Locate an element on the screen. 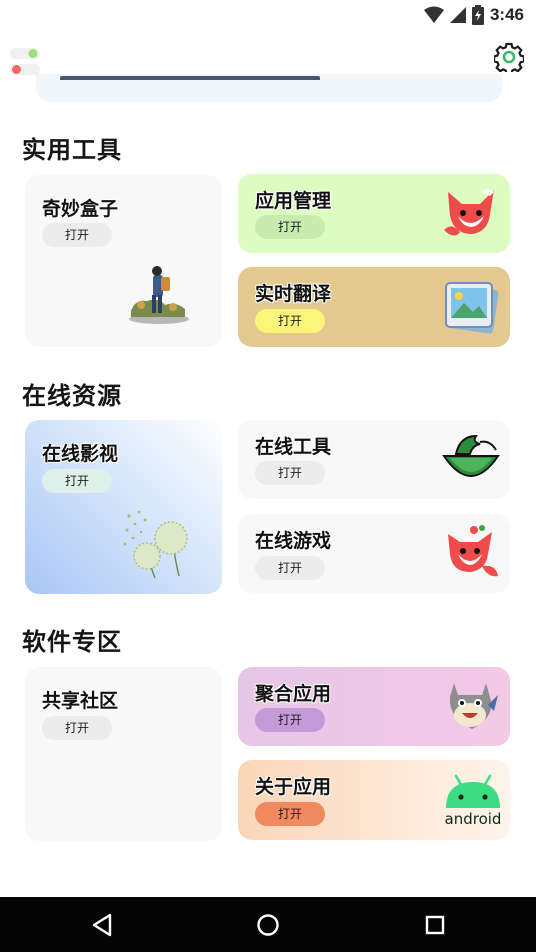 The height and width of the screenshot is (952, 536). card-aggregate-apps: 聚合应用 打开 is located at coordinates (374, 706).